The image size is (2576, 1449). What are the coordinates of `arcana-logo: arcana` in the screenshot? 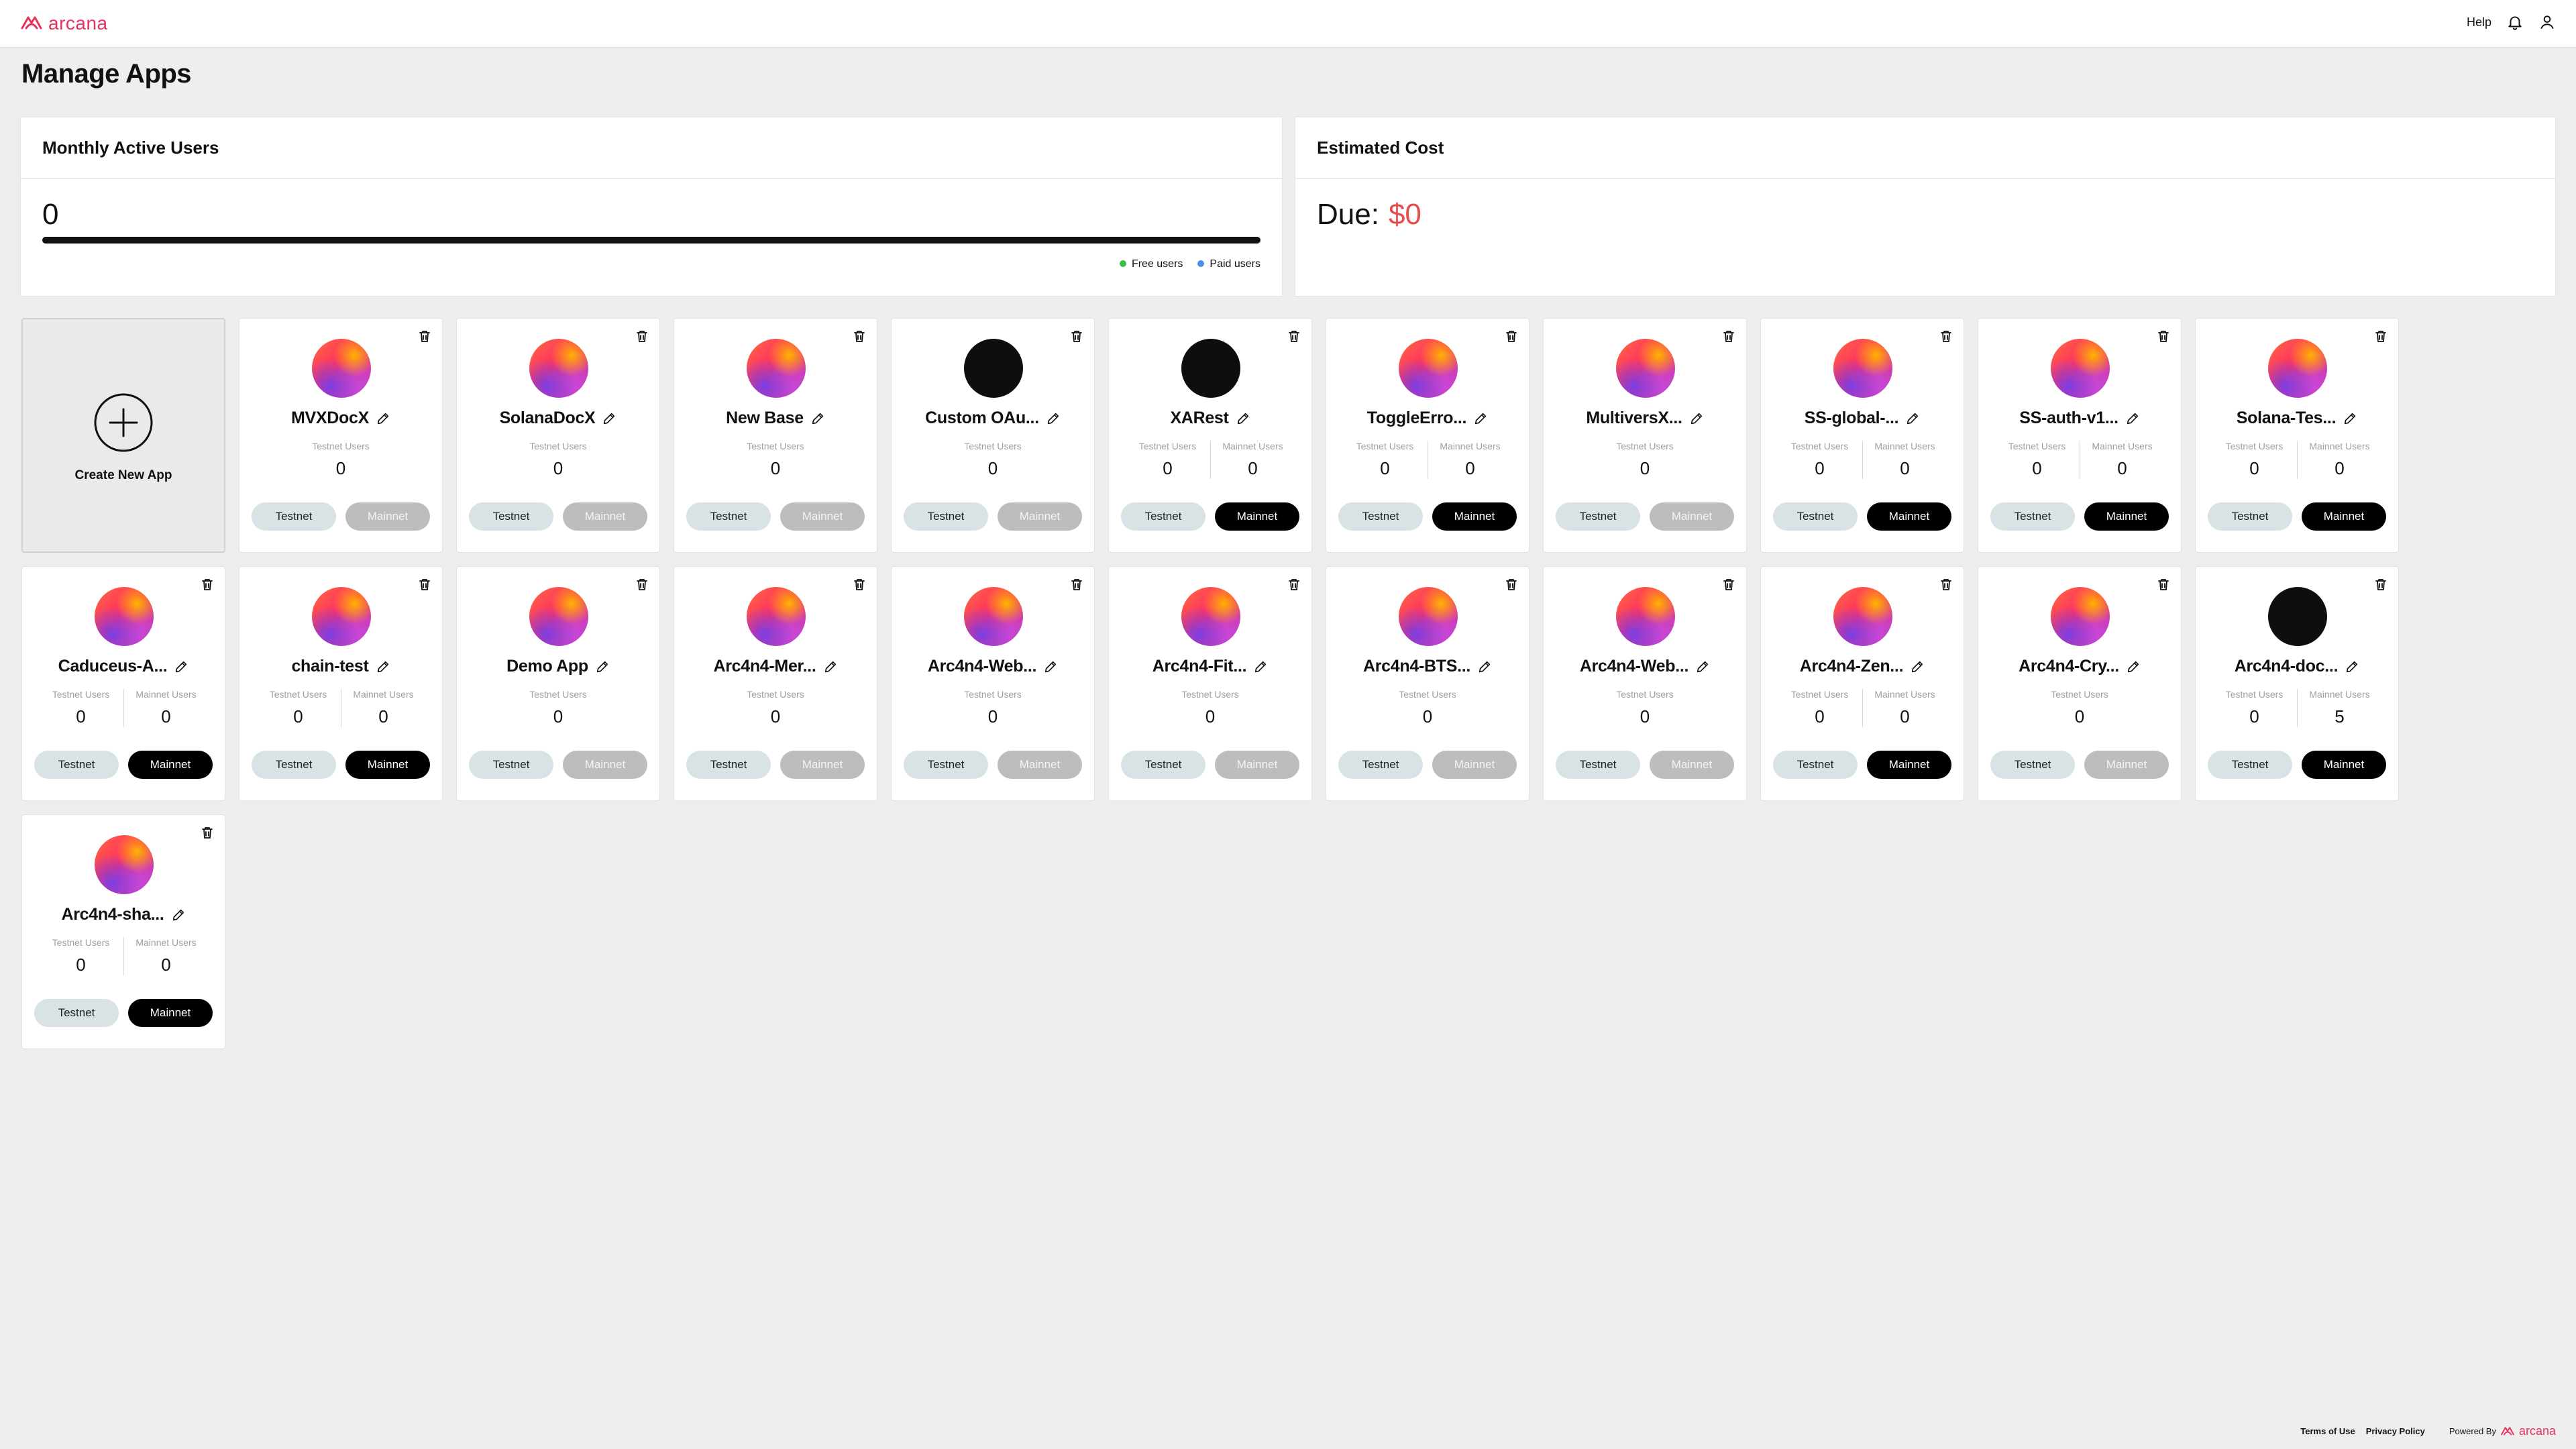 It's located at (64, 23).